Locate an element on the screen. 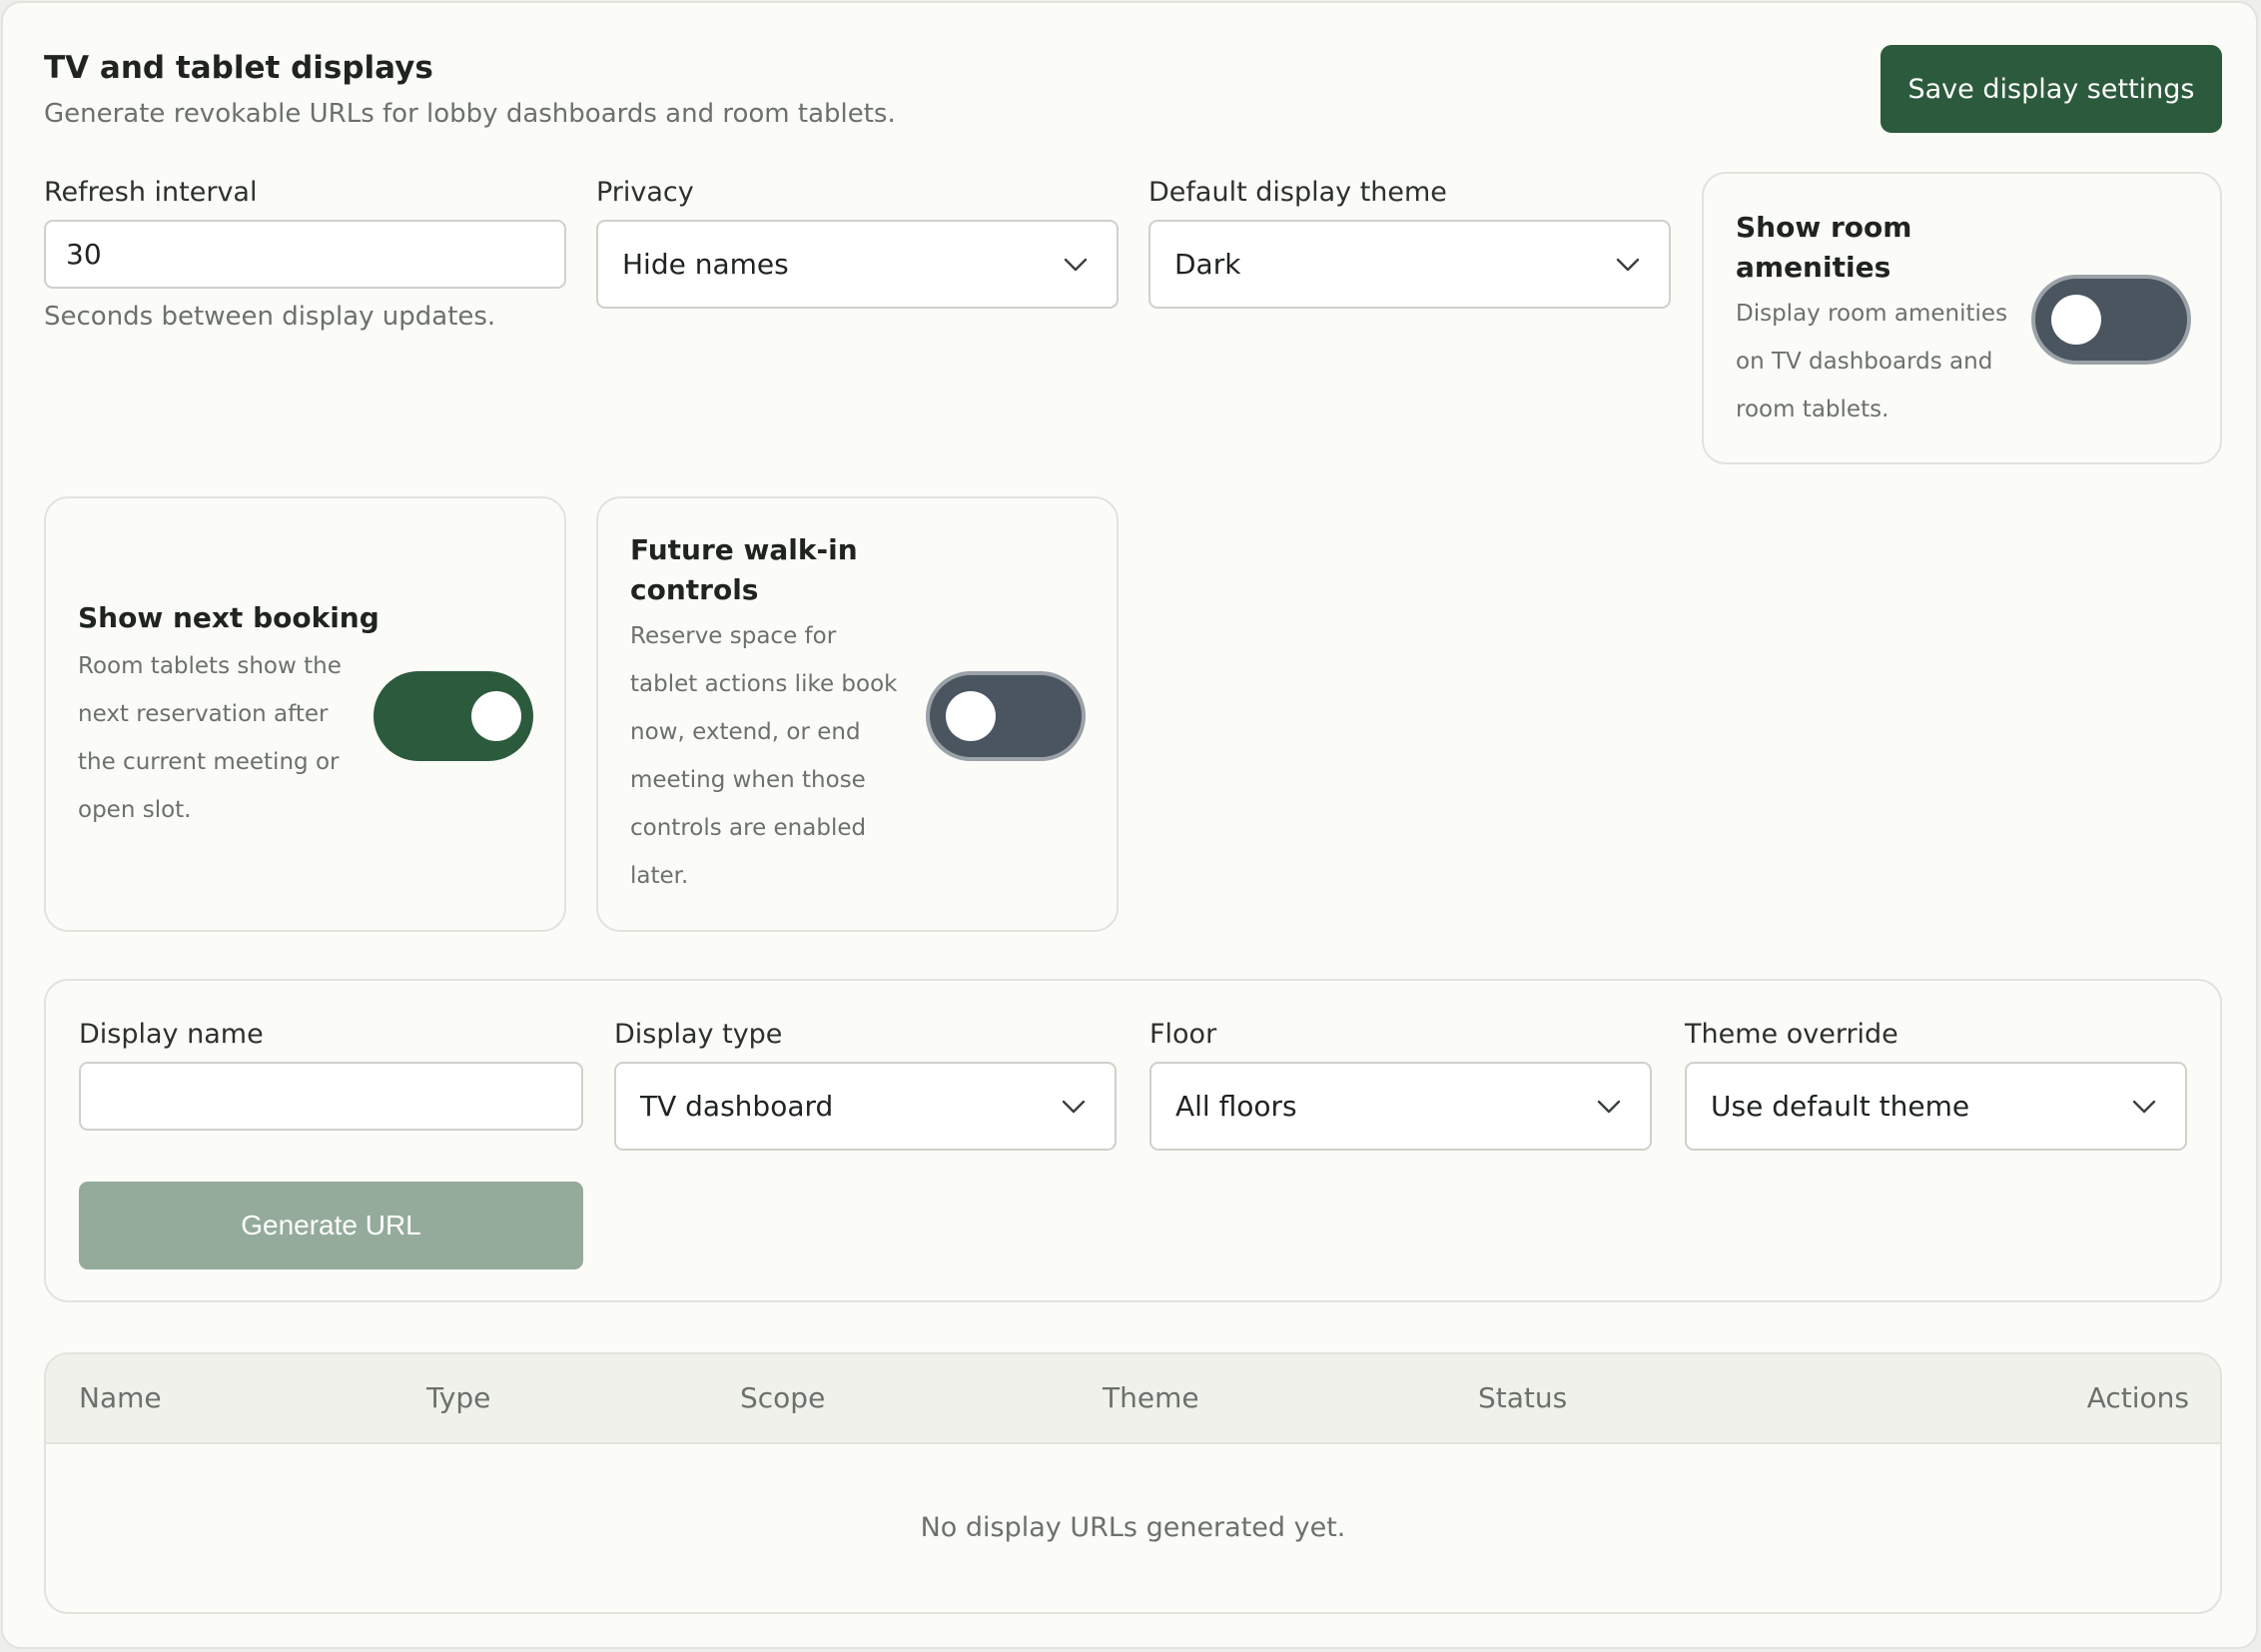 This screenshot has height=1652, width=2261. next-booking-desc-line: Room tablets show the is located at coordinates (210, 666).